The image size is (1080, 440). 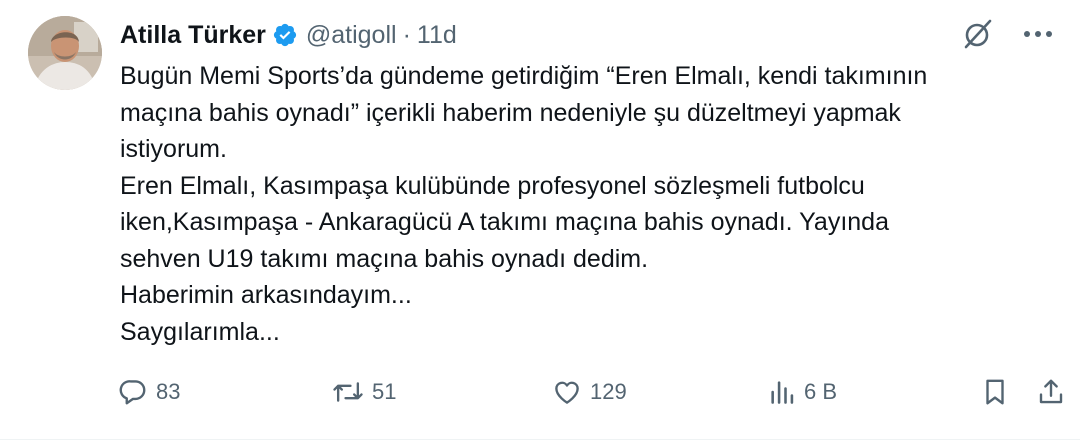 I want to click on avatar, so click(x=65, y=53).